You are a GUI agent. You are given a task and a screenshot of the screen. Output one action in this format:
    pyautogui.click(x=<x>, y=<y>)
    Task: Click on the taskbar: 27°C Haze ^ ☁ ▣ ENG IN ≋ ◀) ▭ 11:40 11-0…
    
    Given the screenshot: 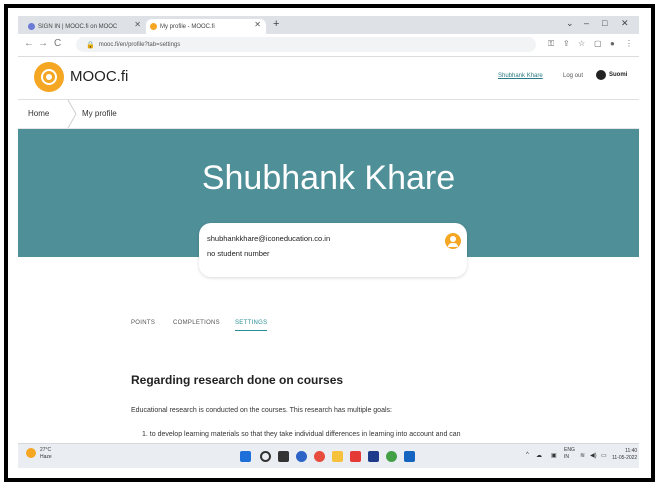 What is the action you would take?
    pyautogui.click(x=328, y=455)
    